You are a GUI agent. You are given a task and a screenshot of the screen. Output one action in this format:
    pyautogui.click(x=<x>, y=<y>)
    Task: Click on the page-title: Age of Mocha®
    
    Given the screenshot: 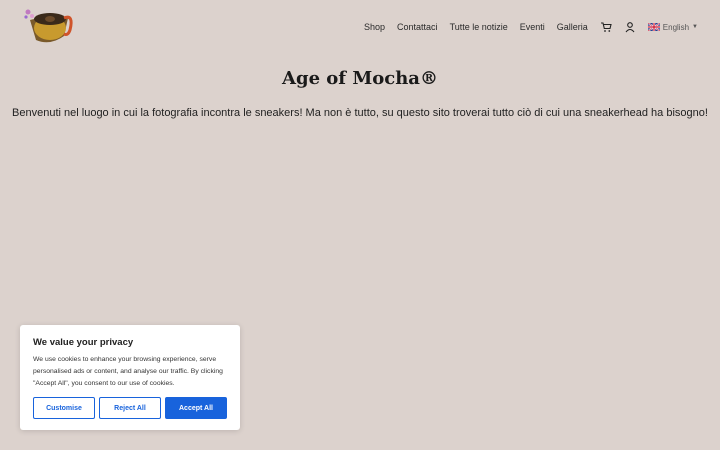 What is the action you would take?
    pyautogui.click(x=360, y=78)
    